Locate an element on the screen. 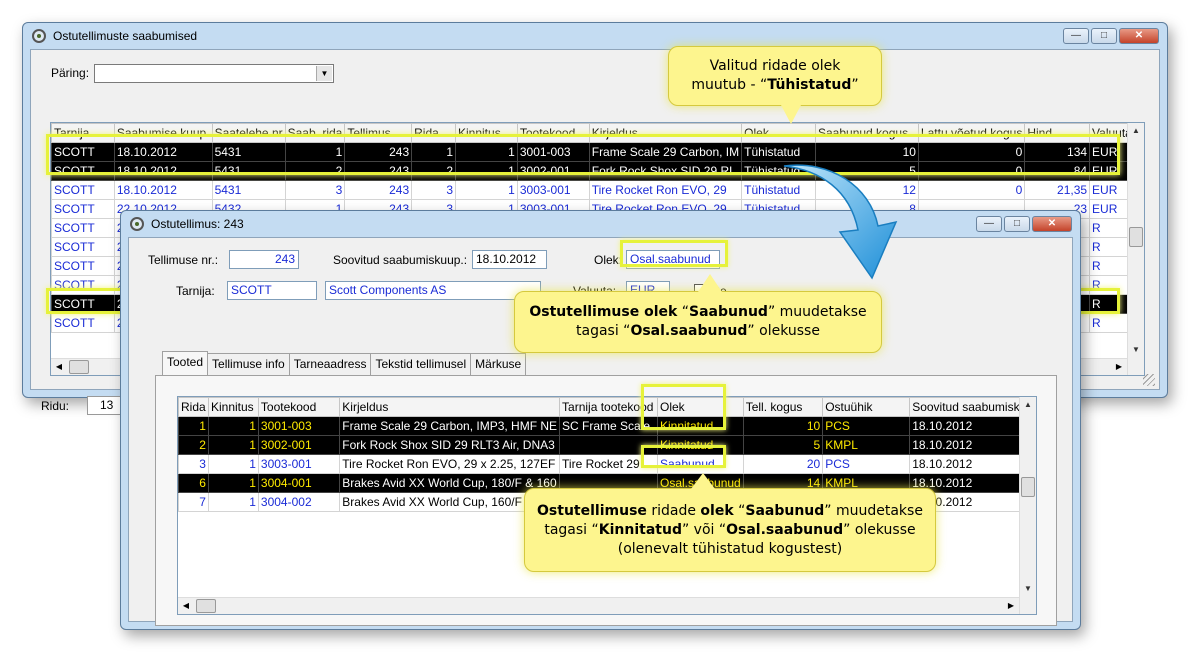  tab-tooted: Tooted is located at coordinates (185, 363).